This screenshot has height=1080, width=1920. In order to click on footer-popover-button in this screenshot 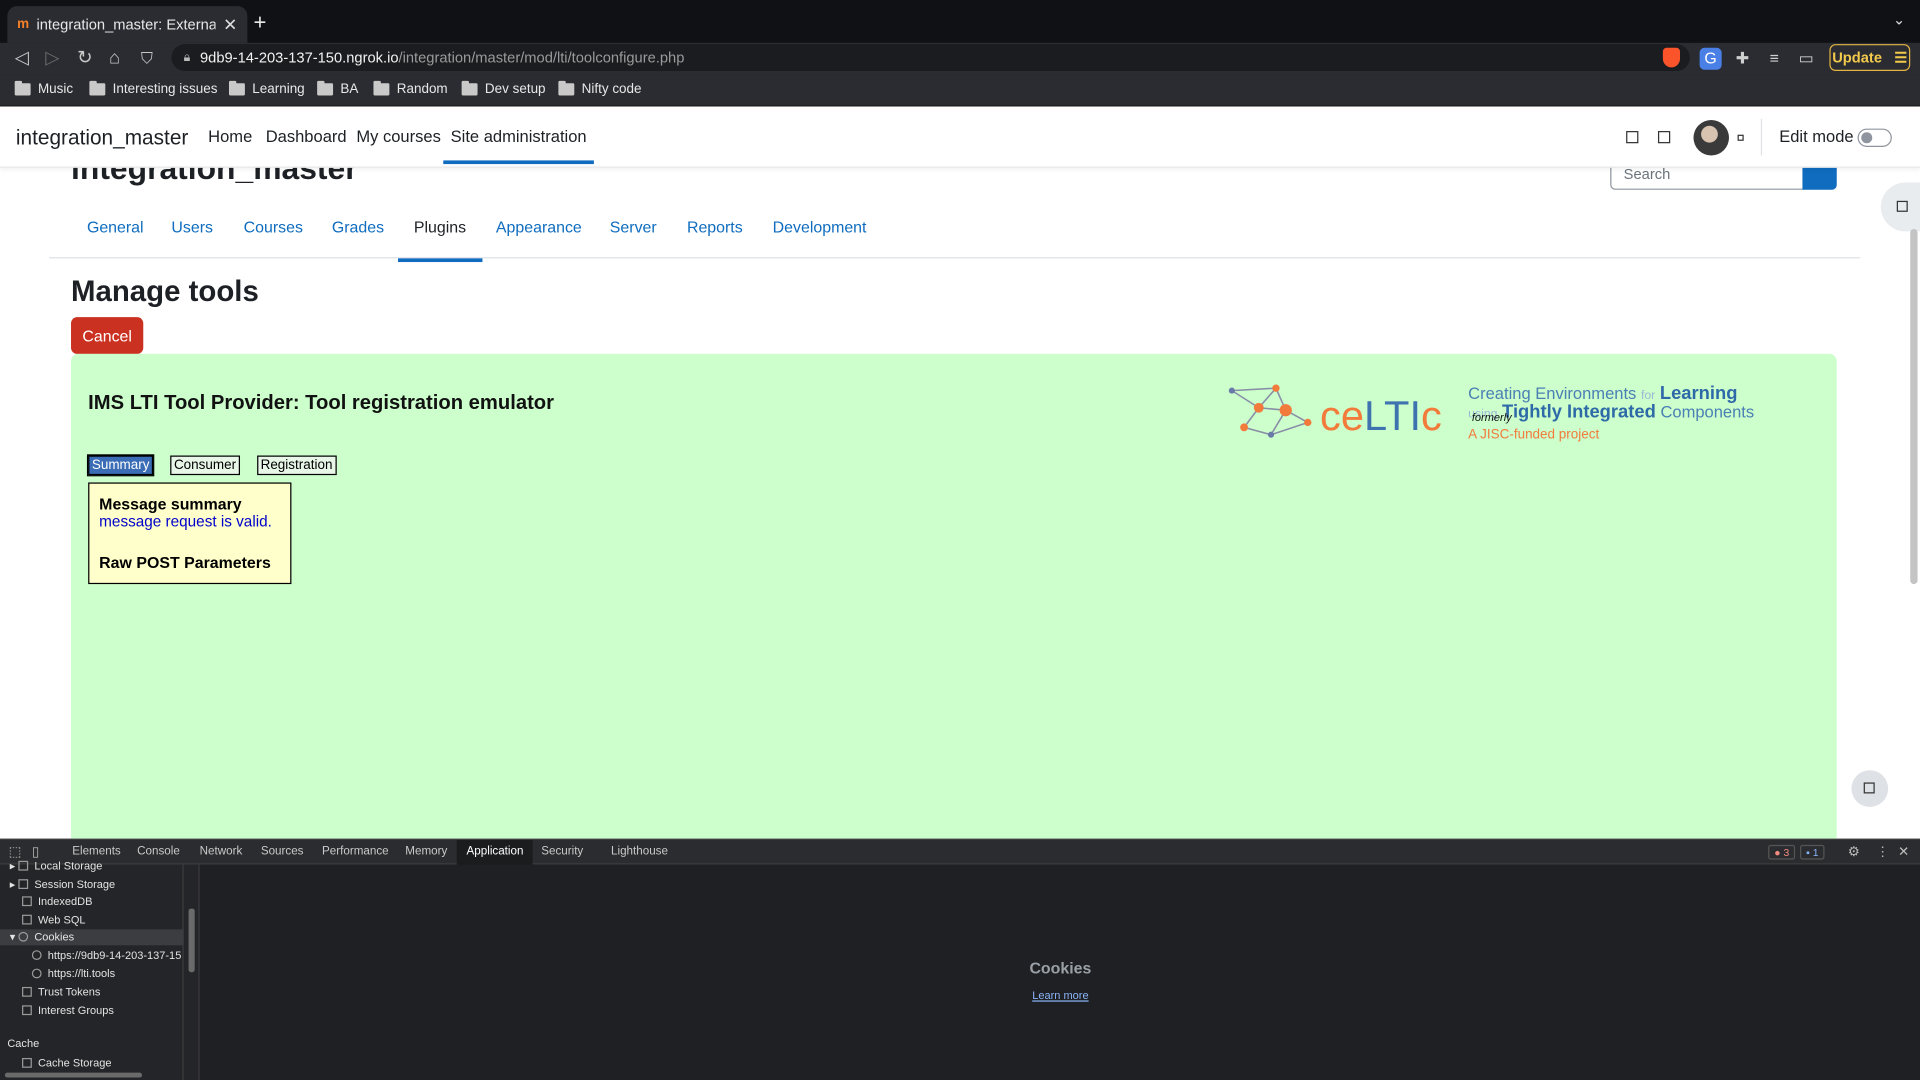, I will do `click(1870, 788)`.